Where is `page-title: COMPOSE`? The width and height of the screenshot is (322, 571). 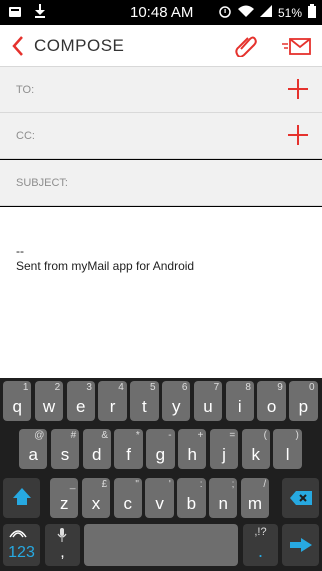
page-title: COMPOSE is located at coordinates (79, 45).